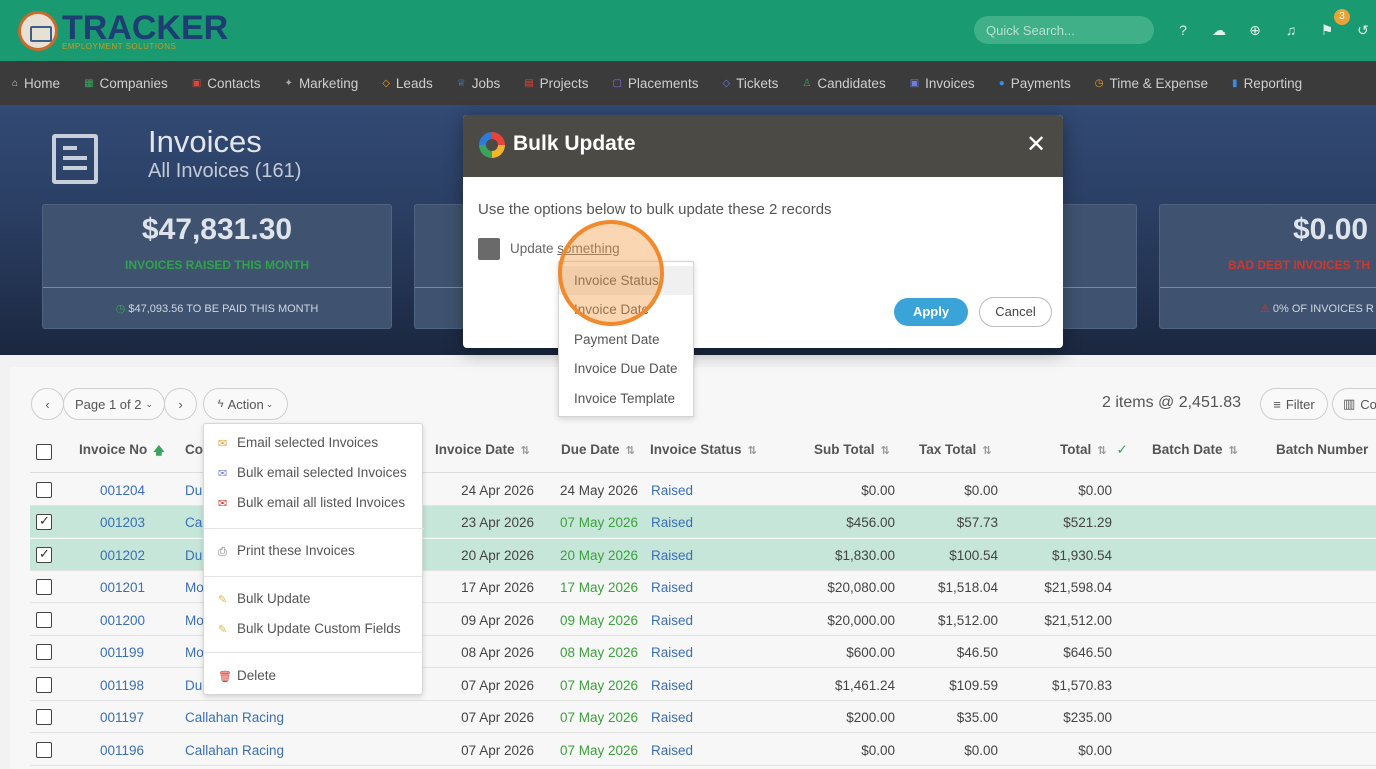 Image resolution: width=1376 pixels, height=769 pixels. Describe the element at coordinates (626, 309) in the screenshot. I see `option-invoice-date: Invoice Date` at that location.